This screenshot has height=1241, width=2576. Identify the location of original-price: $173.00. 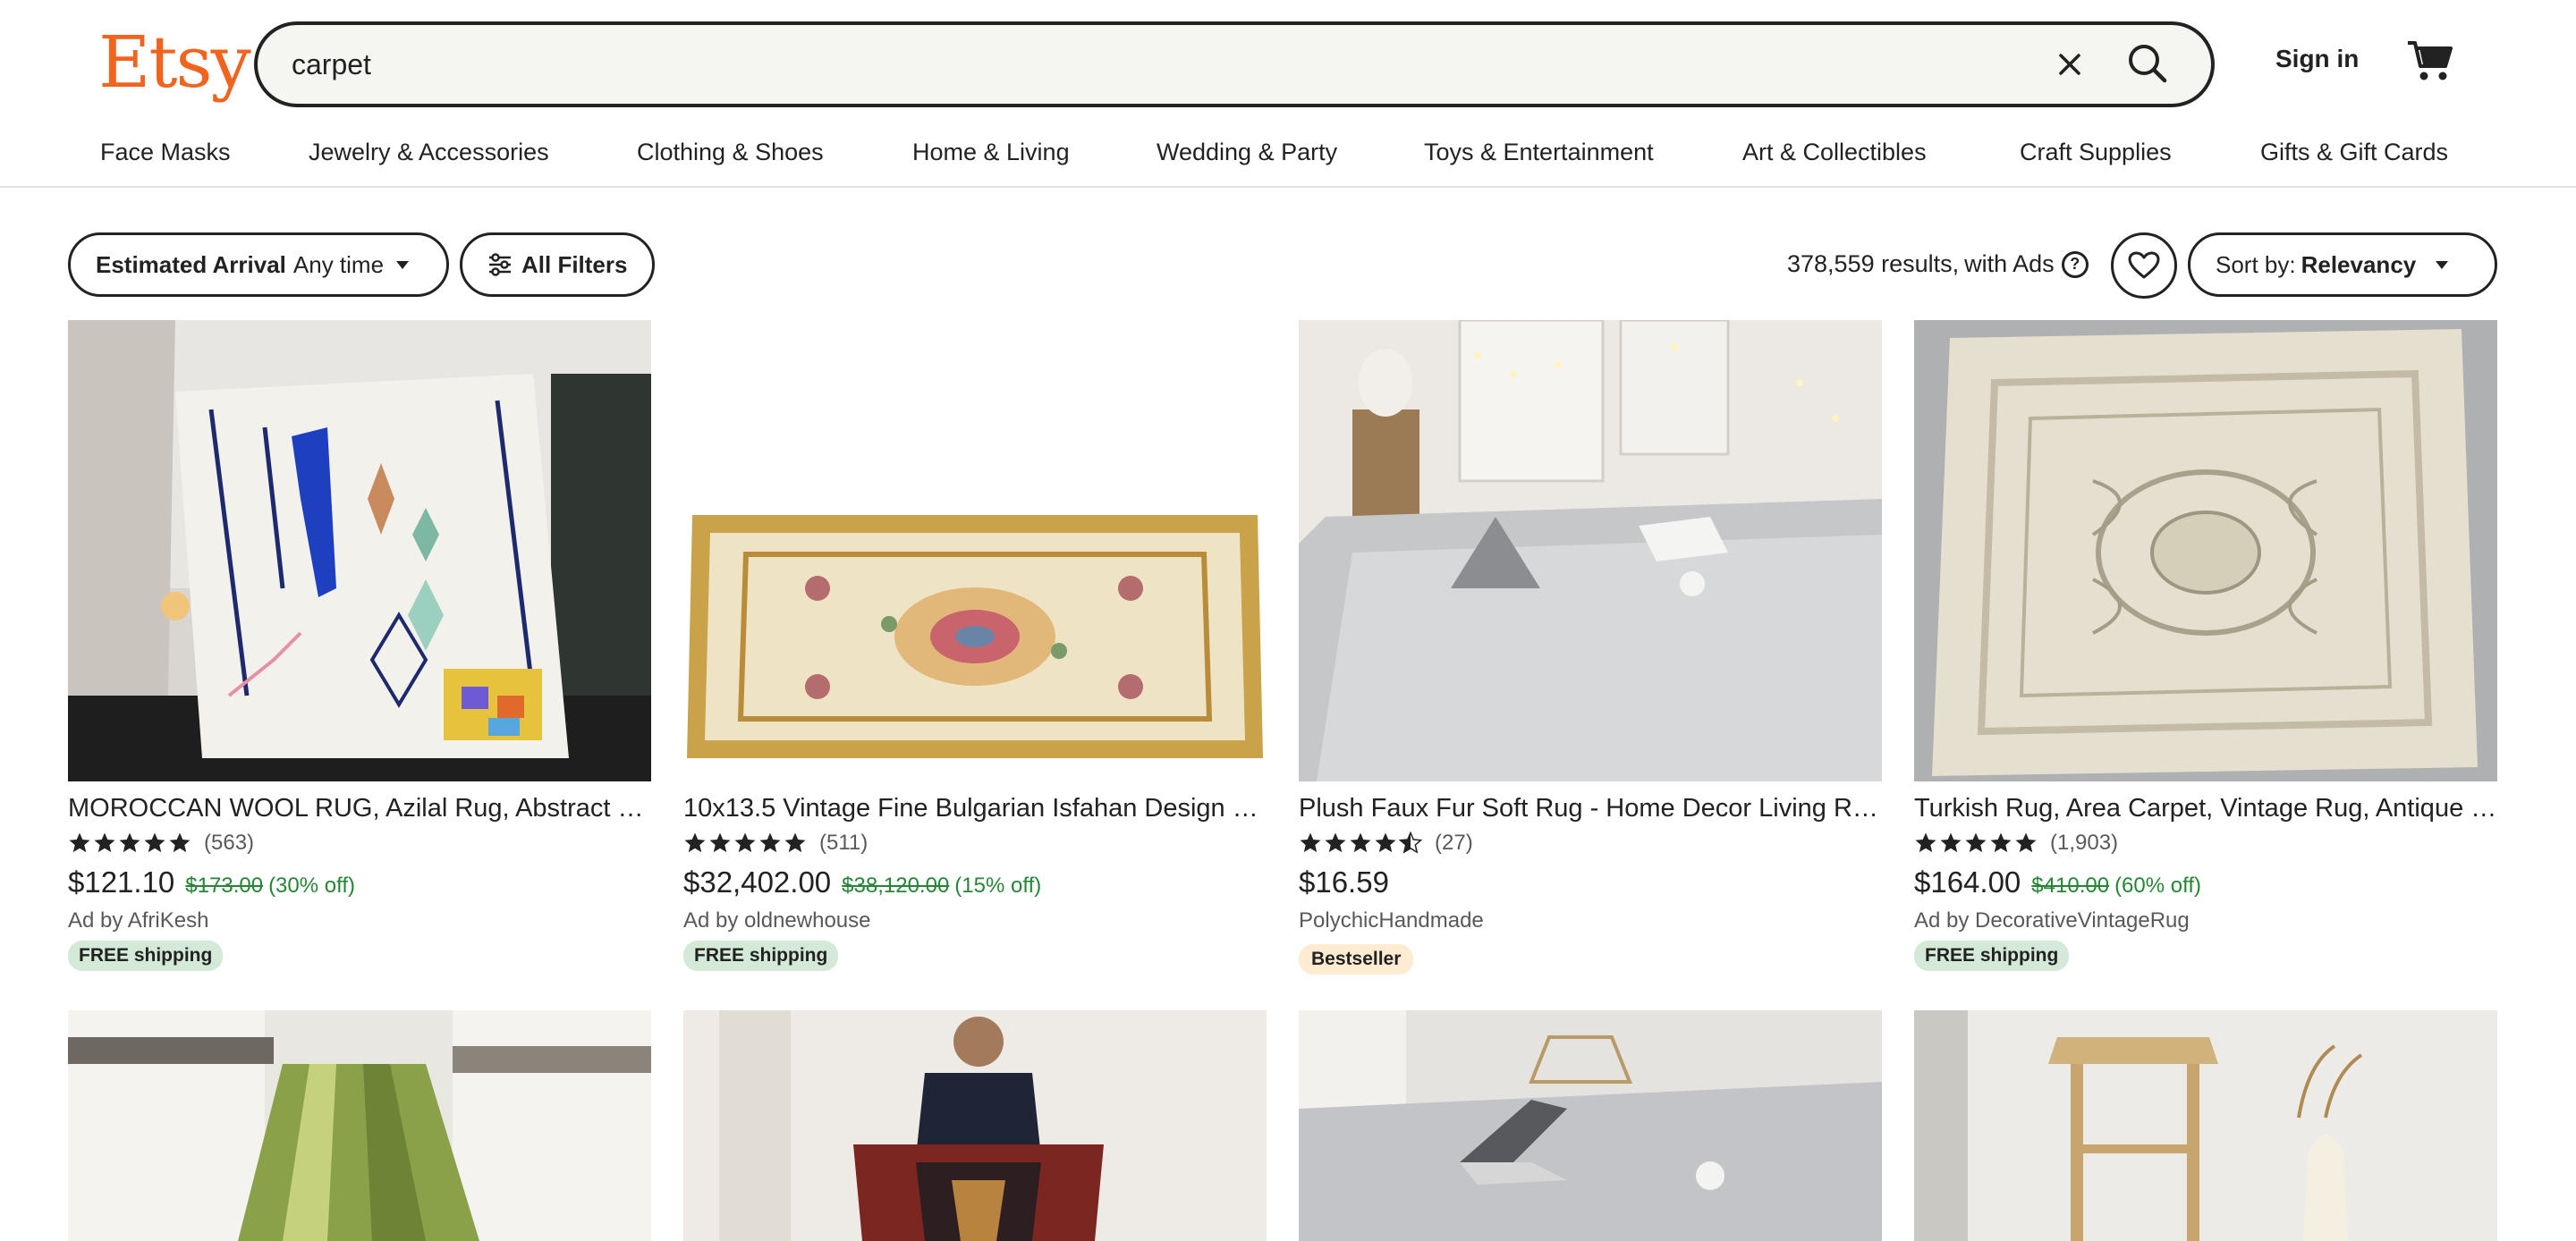
(224, 886).